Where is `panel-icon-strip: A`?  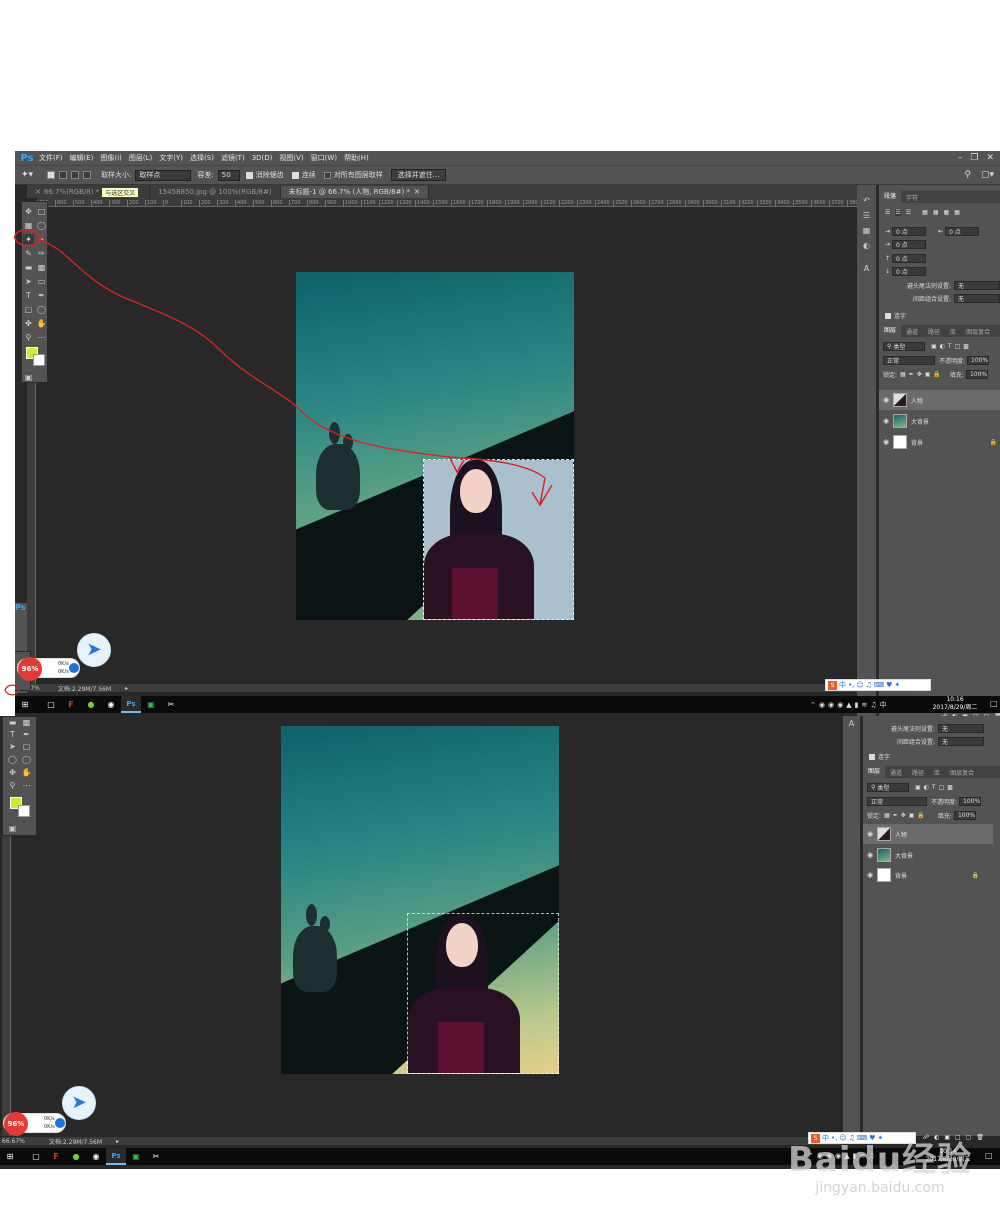 panel-icon-strip: A is located at coordinates (852, 926).